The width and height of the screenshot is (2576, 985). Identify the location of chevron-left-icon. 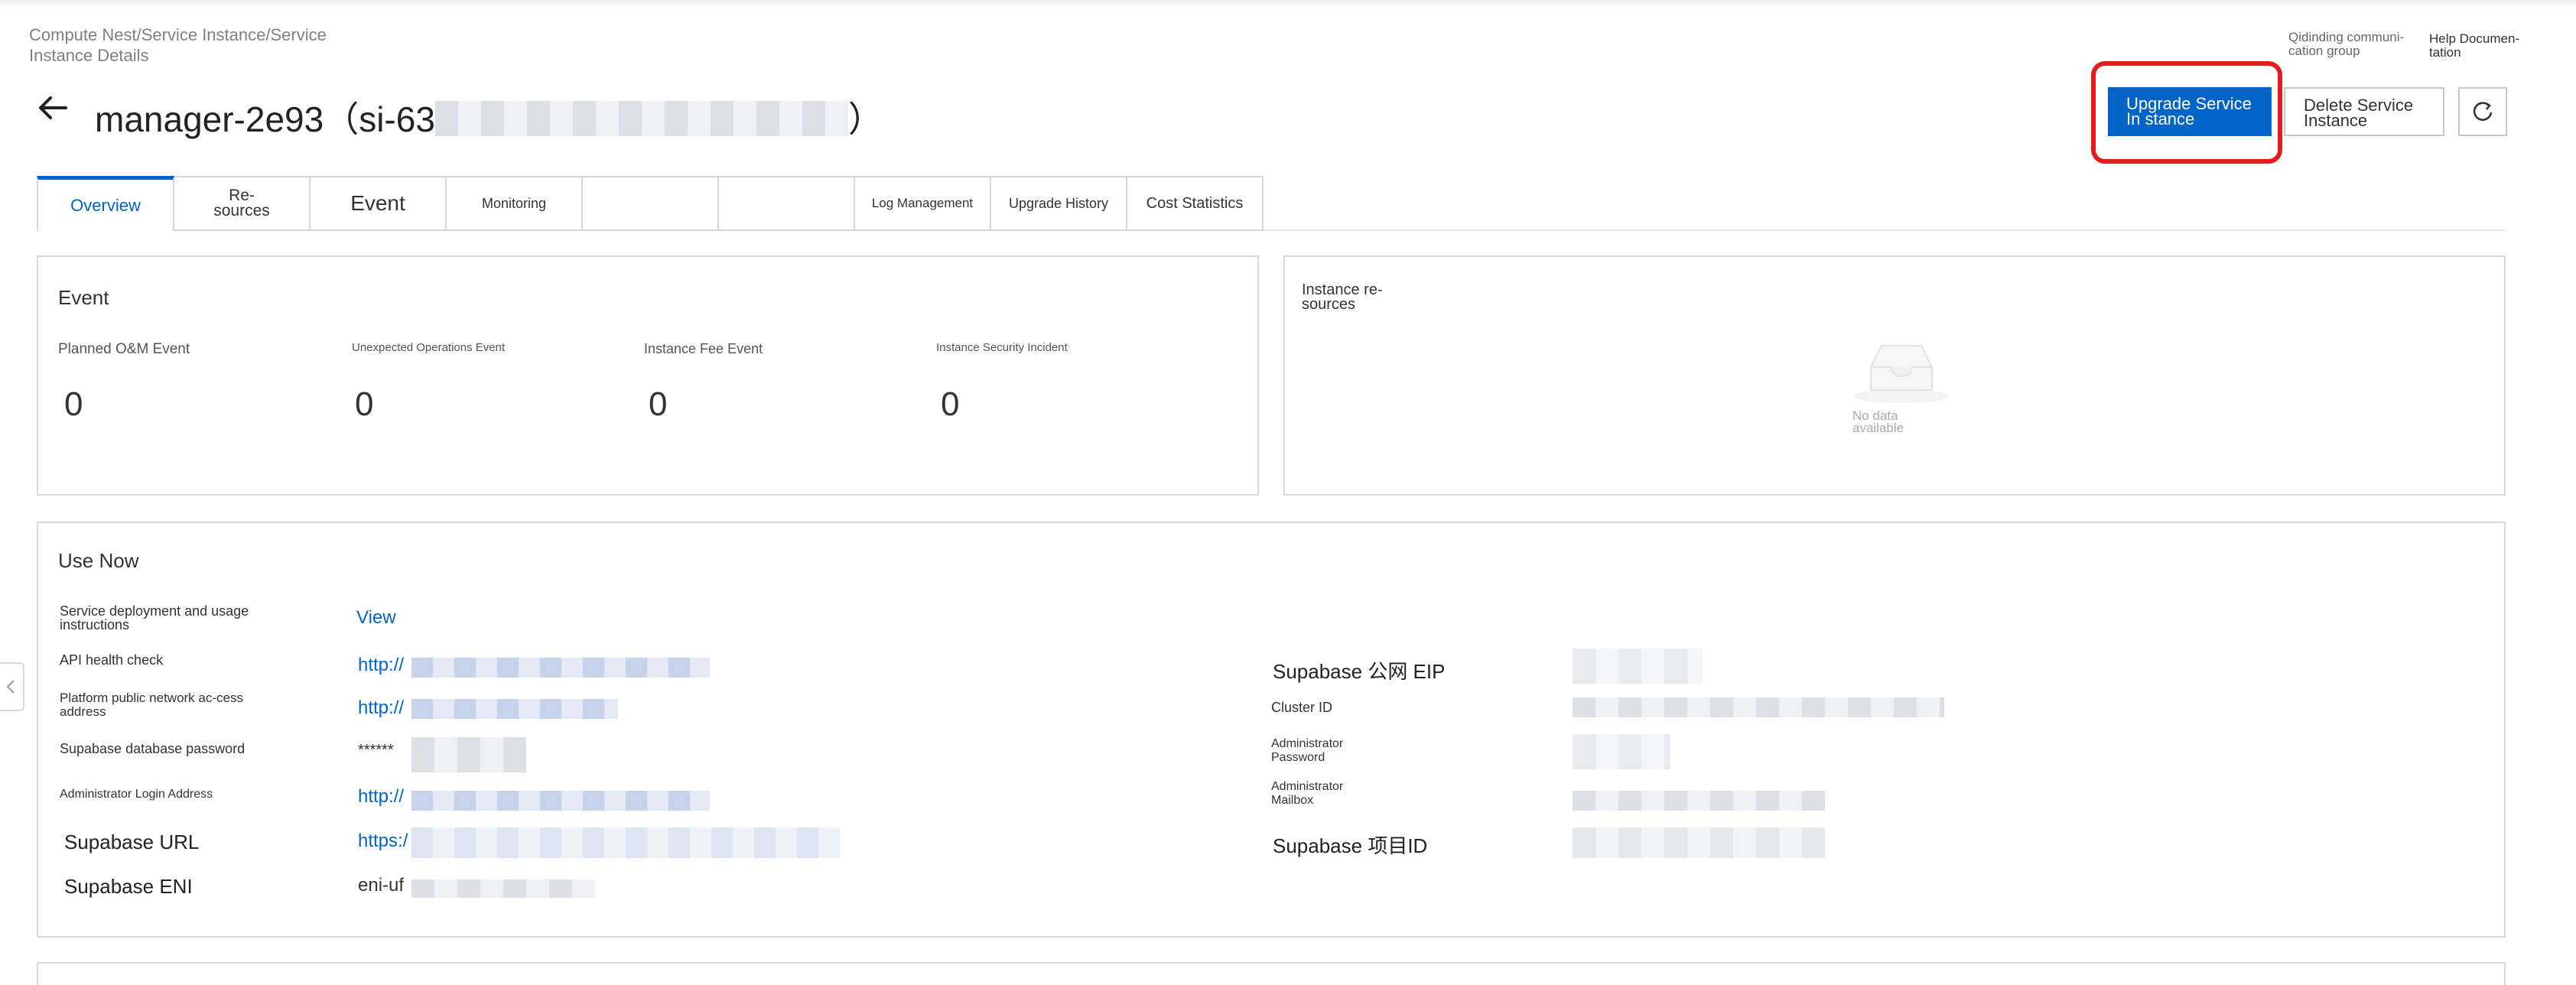
(10, 687).